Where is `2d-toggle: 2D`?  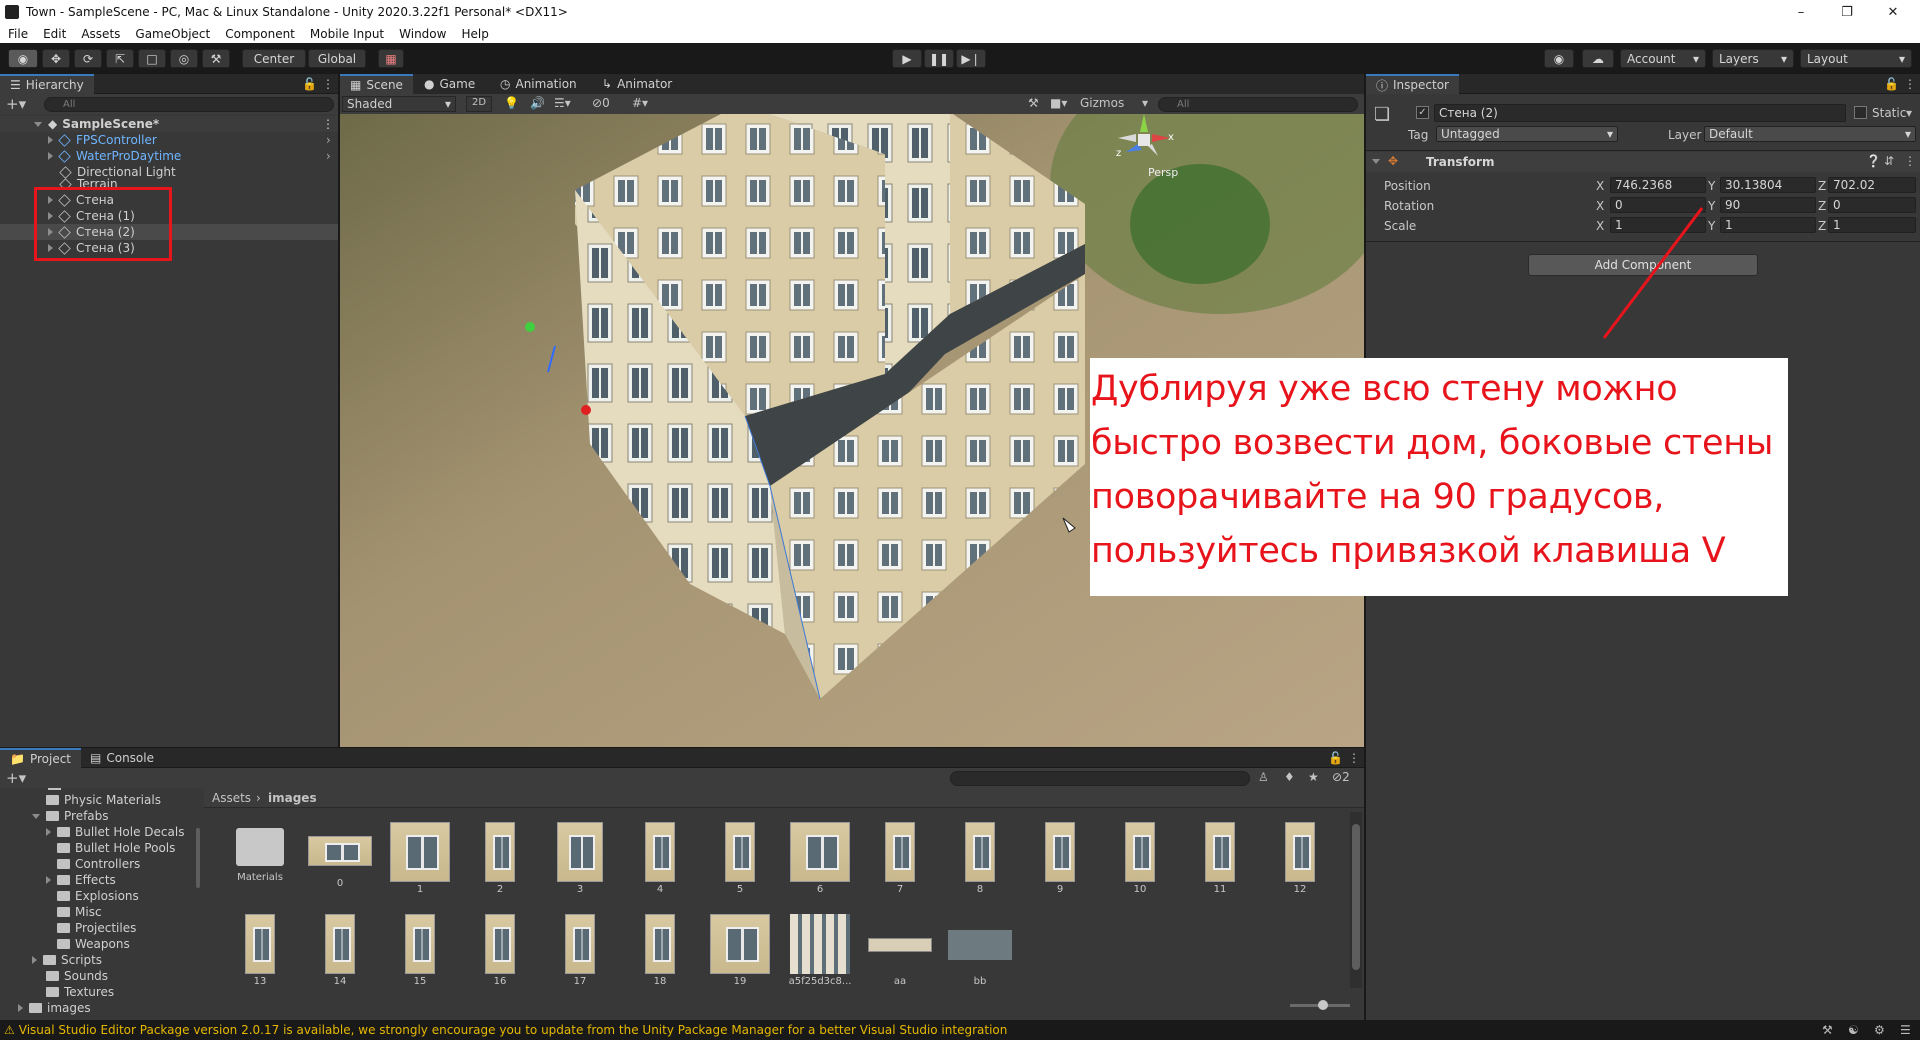
2d-toggle: 2D is located at coordinates (479, 104).